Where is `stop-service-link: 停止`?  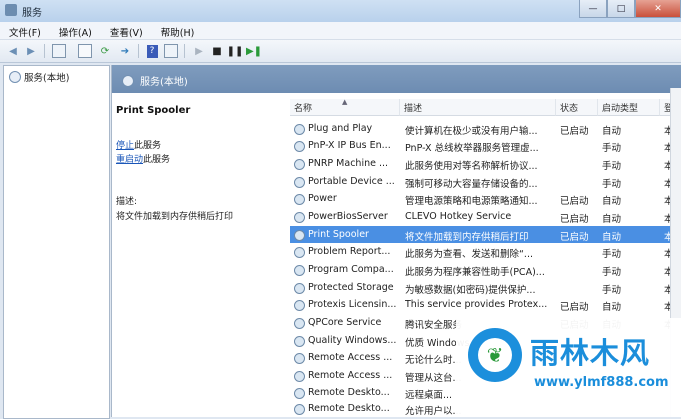 stop-service-link: 停止 is located at coordinates (125, 146).